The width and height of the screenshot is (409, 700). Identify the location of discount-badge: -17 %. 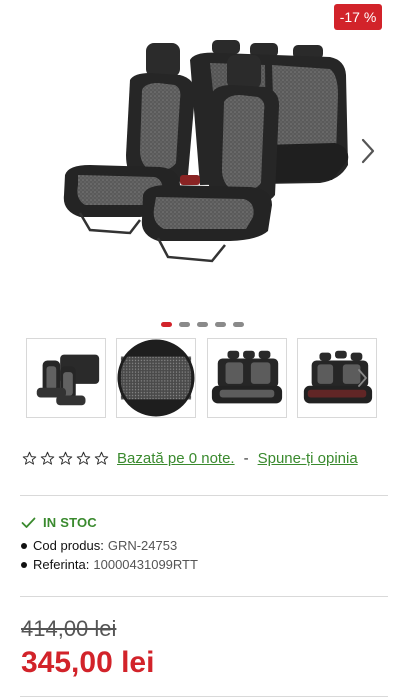
(358, 17).